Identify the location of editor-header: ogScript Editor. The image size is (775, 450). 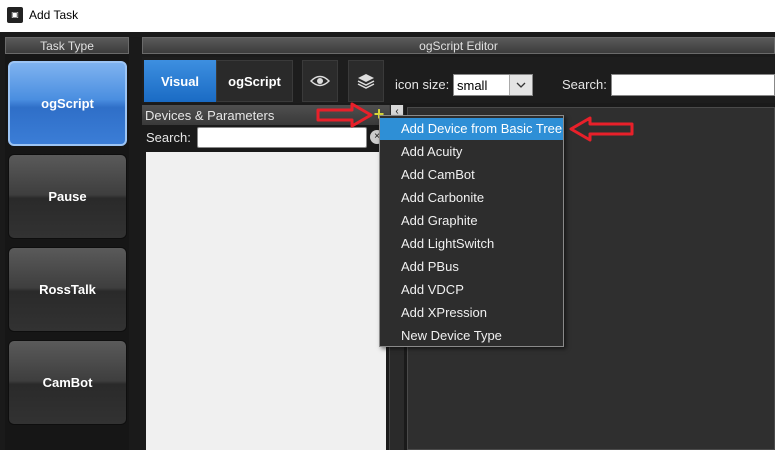
(458, 45).